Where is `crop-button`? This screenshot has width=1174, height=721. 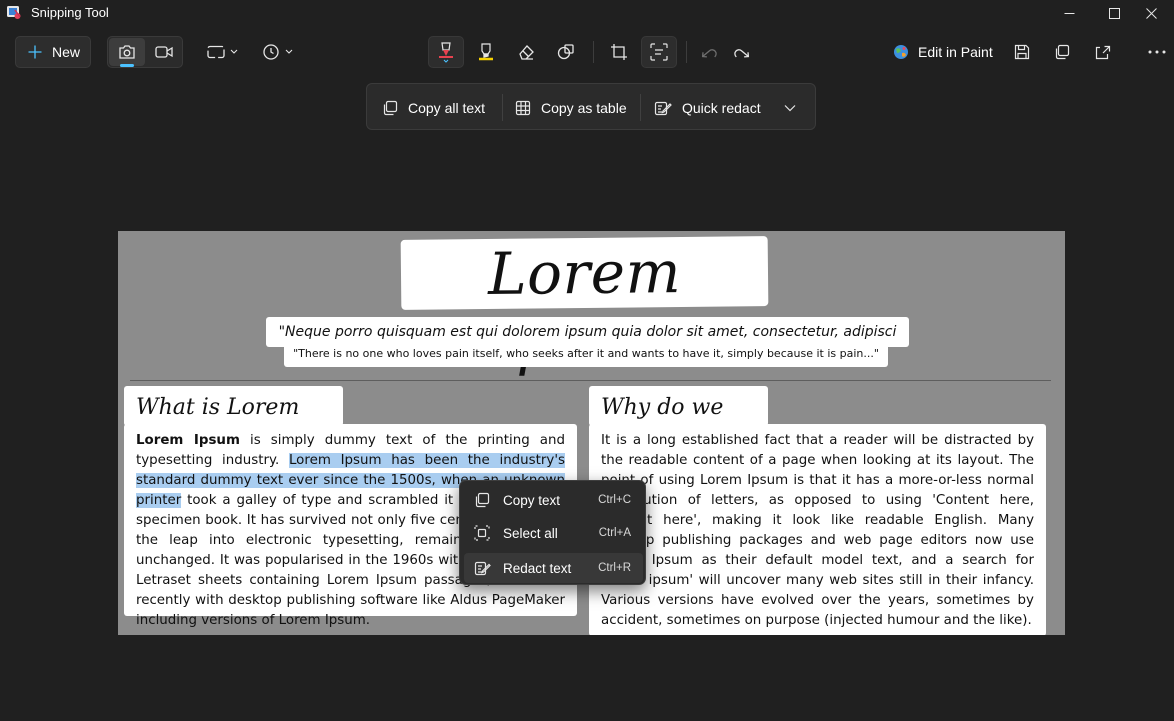 crop-button is located at coordinates (619, 52).